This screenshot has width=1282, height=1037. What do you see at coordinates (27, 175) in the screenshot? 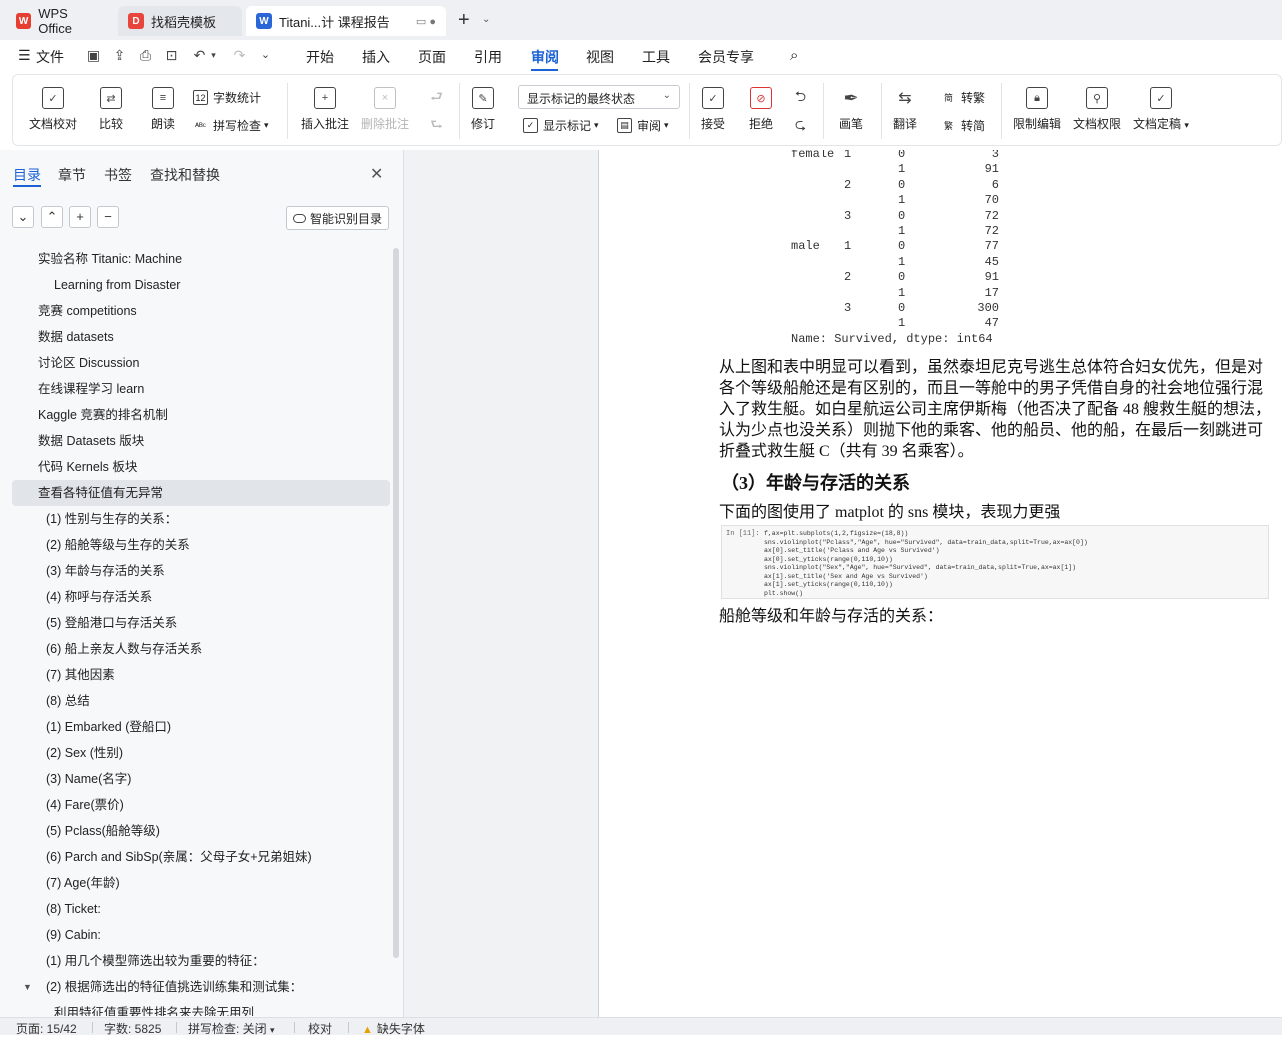
I see `tab-toc: 目录` at bounding box center [27, 175].